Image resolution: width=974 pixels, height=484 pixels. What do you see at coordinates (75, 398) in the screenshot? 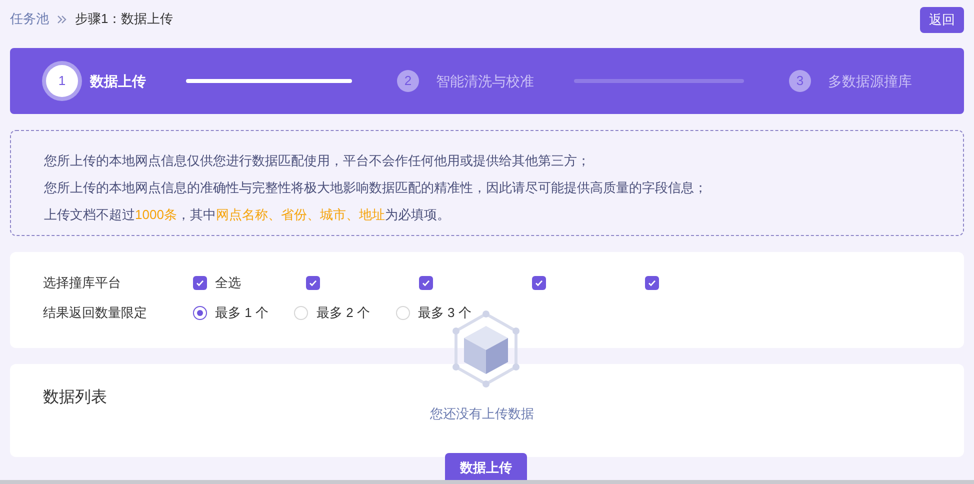
I see `section-title: 数据列表` at bounding box center [75, 398].